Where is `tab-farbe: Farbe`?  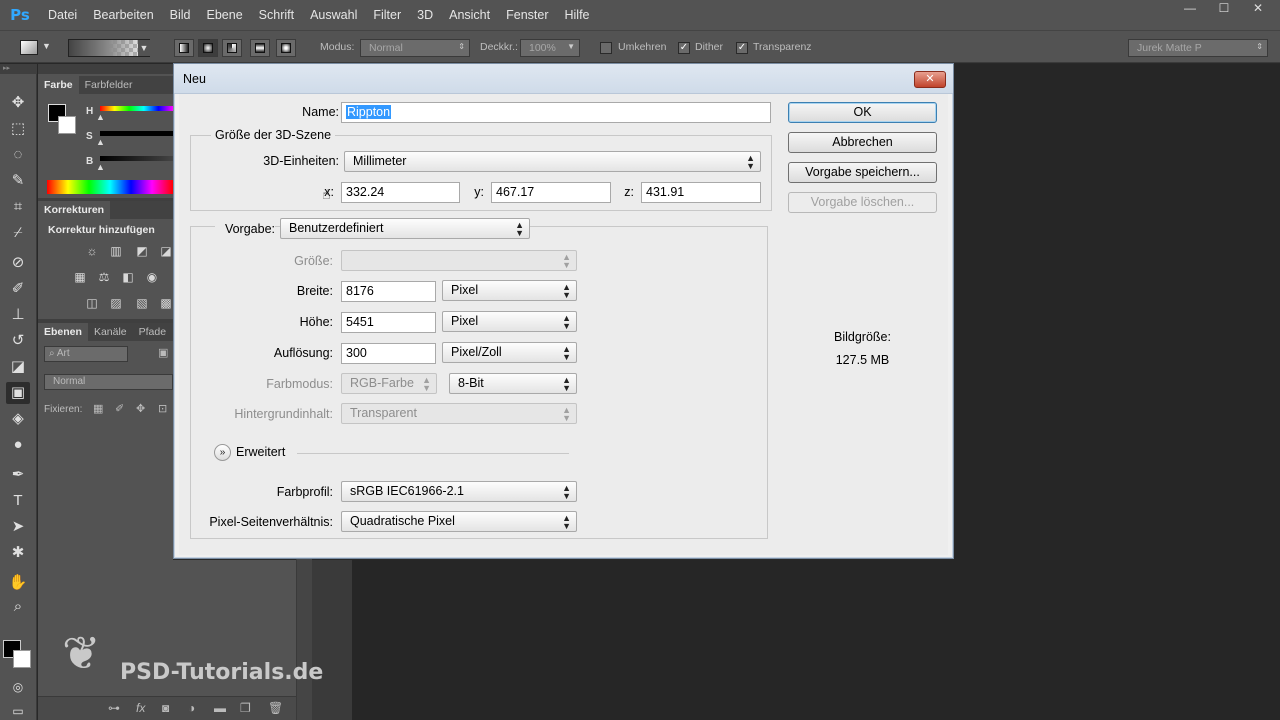
tab-farbe: Farbe is located at coordinates (58, 85).